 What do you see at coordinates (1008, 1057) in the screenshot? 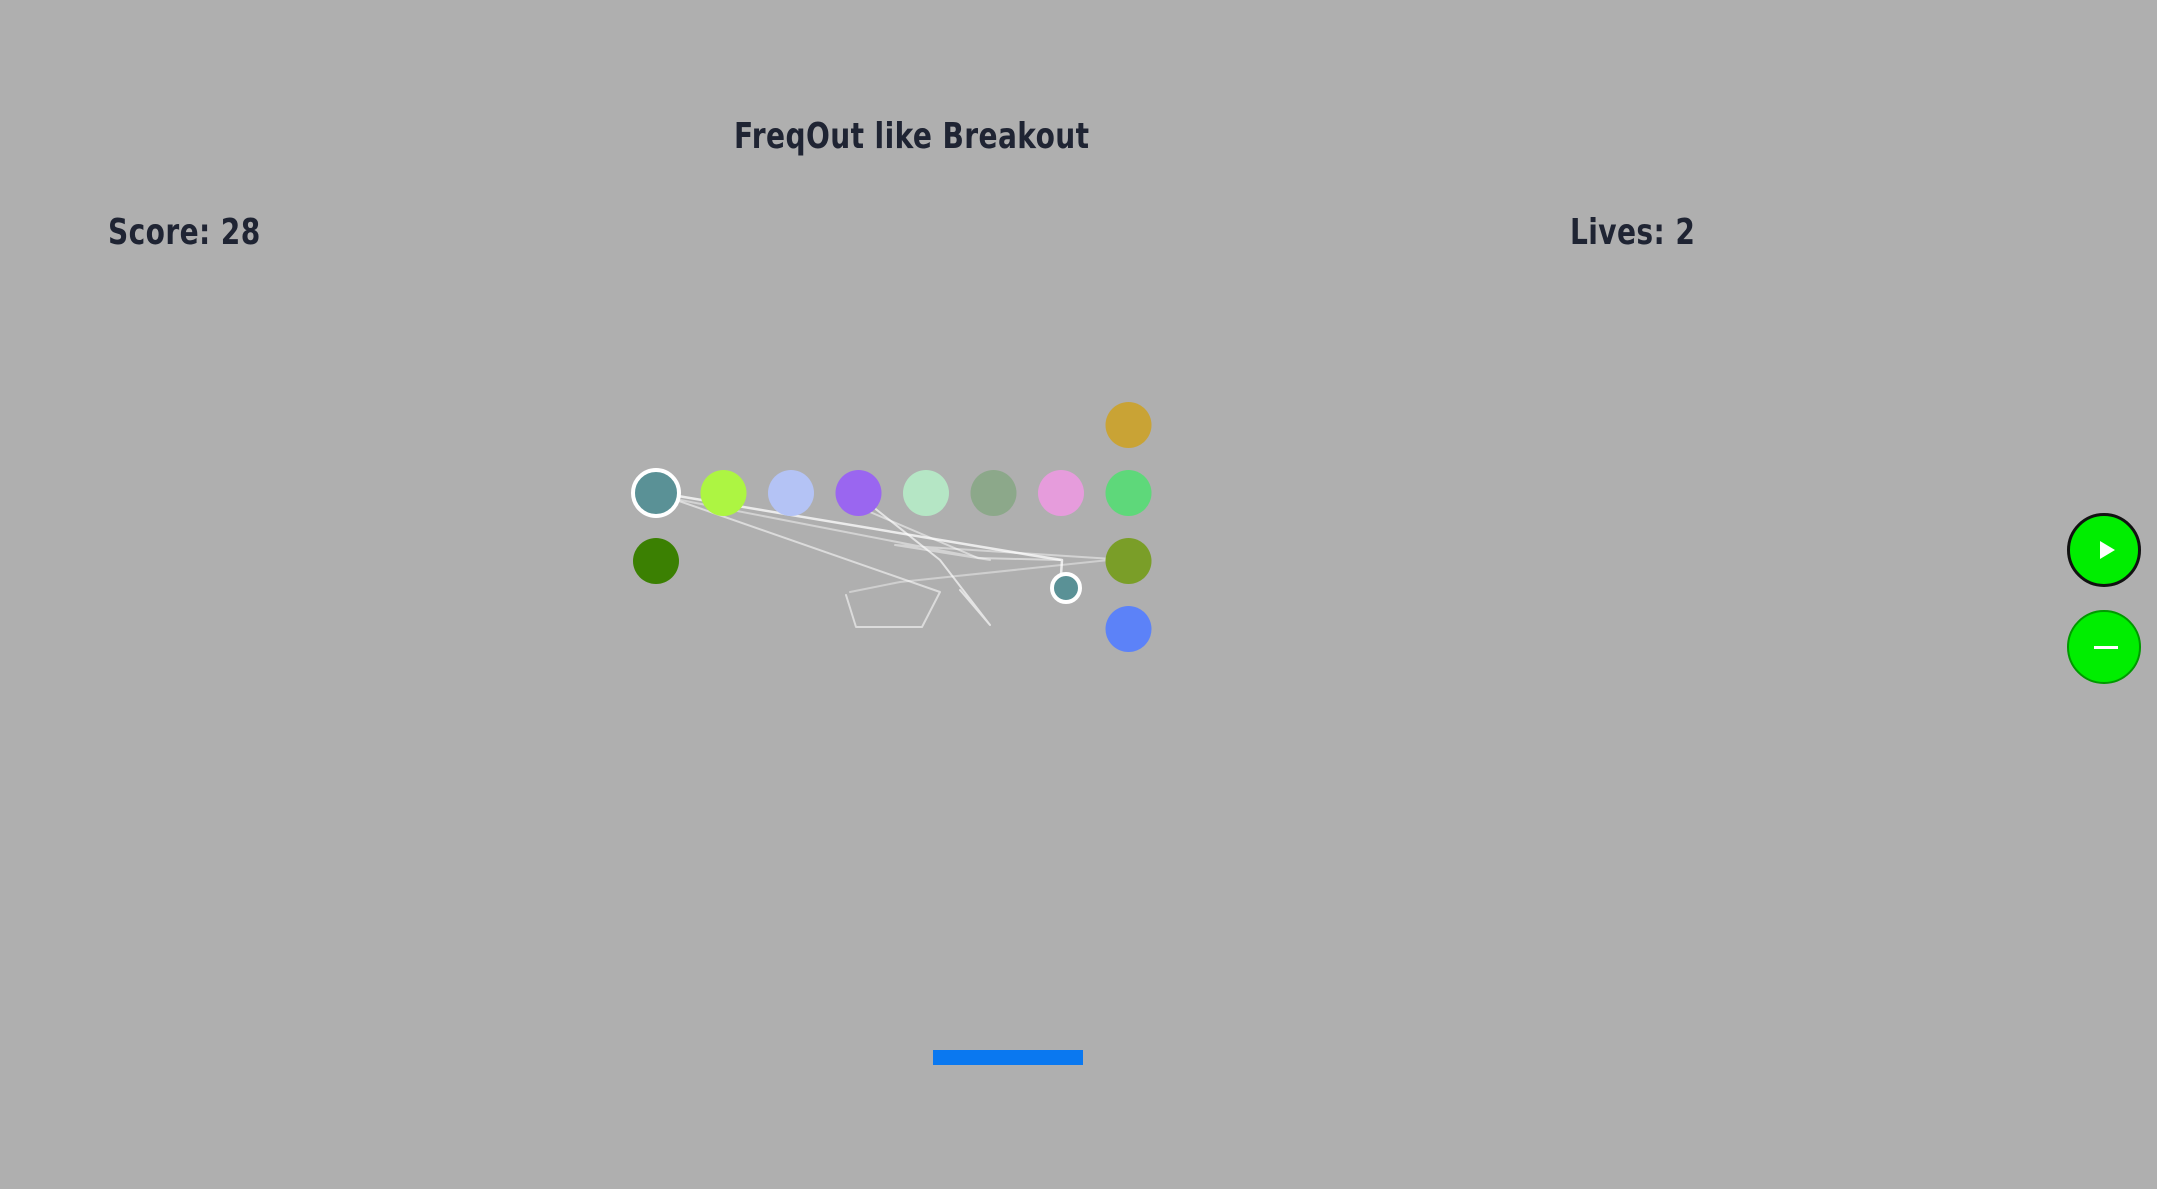
I see `paddle` at bounding box center [1008, 1057].